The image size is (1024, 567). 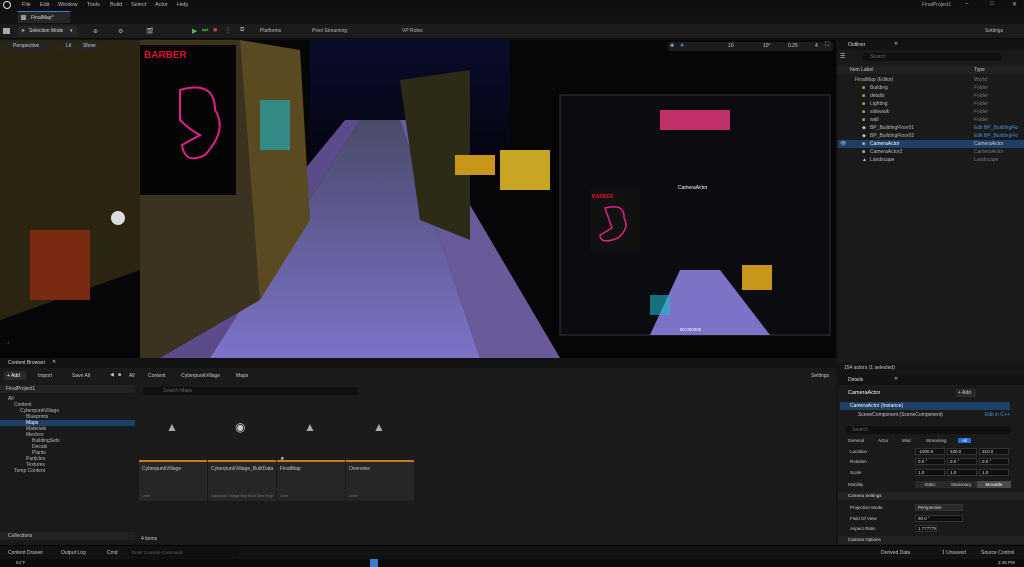 I want to click on unsaved-button: 1 Unsaved, so click(x=954, y=553).